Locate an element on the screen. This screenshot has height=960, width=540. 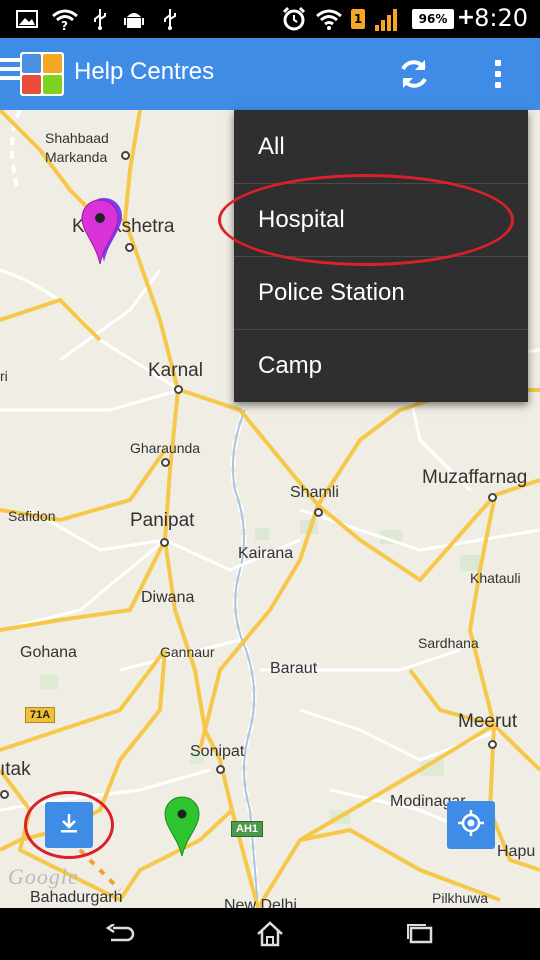
menu-item-camp: Camp is located at coordinates (381, 365).